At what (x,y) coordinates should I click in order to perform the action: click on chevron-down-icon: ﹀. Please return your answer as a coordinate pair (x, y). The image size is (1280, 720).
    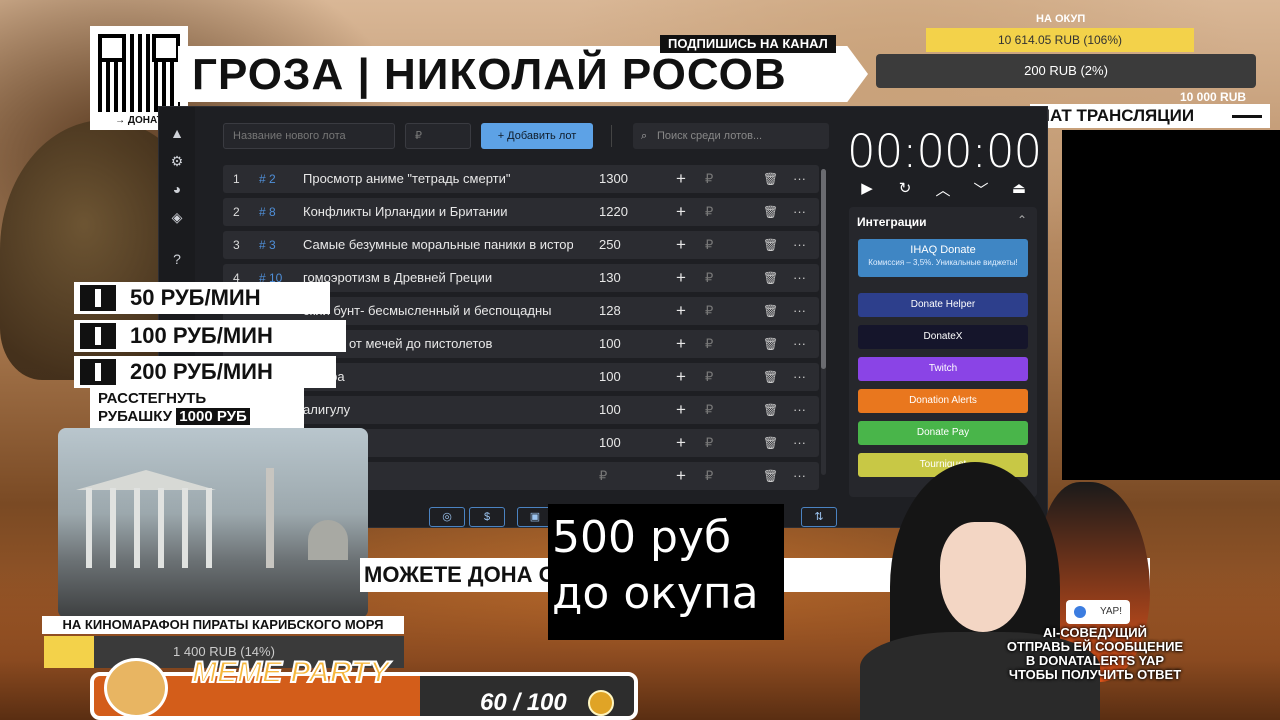
    Looking at the image, I should click on (981, 189).